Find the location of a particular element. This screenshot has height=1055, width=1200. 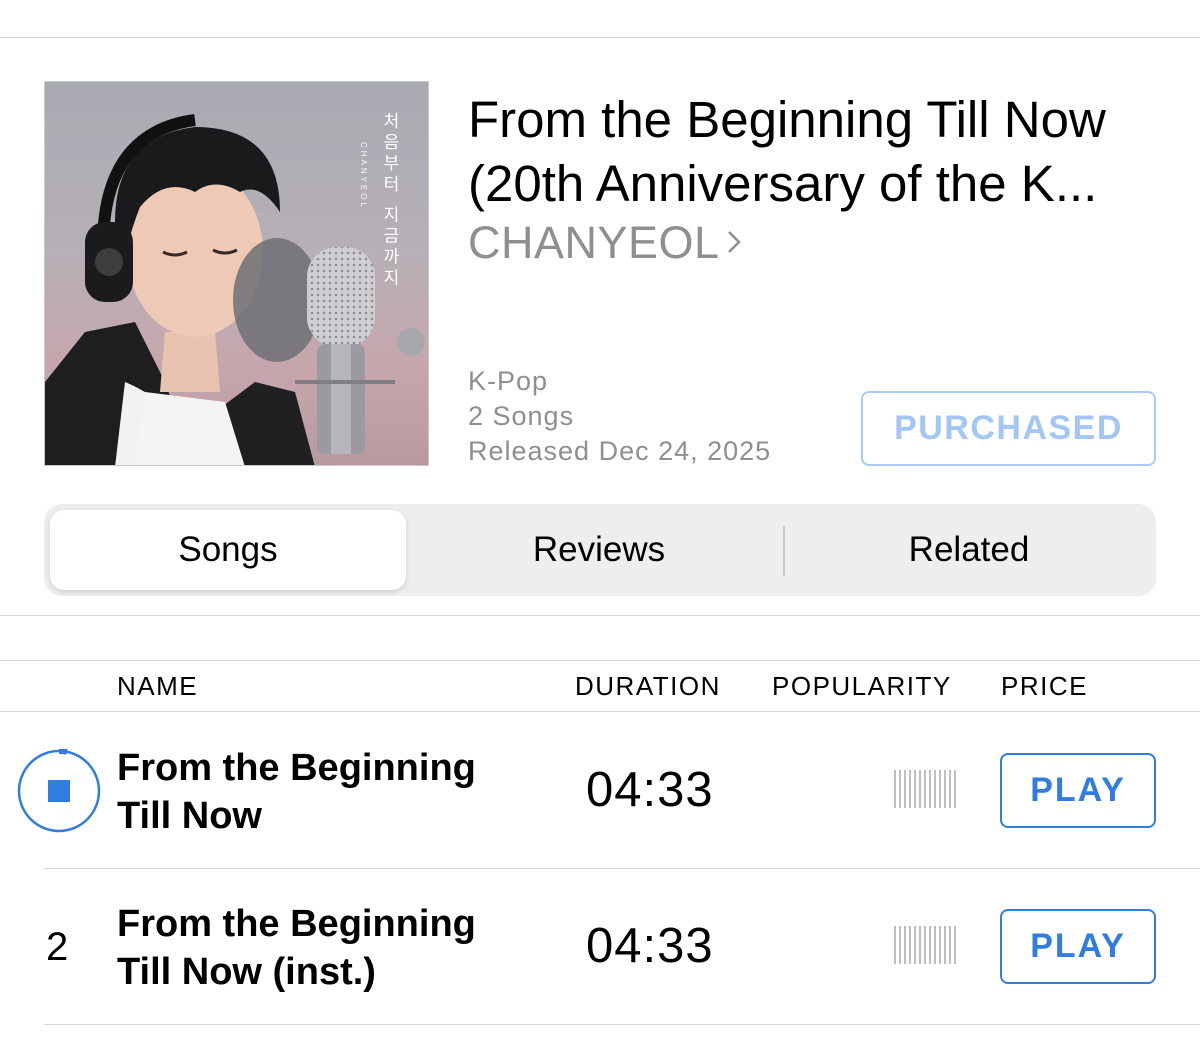

tab-related-label: Related is located at coordinates (969, 549).